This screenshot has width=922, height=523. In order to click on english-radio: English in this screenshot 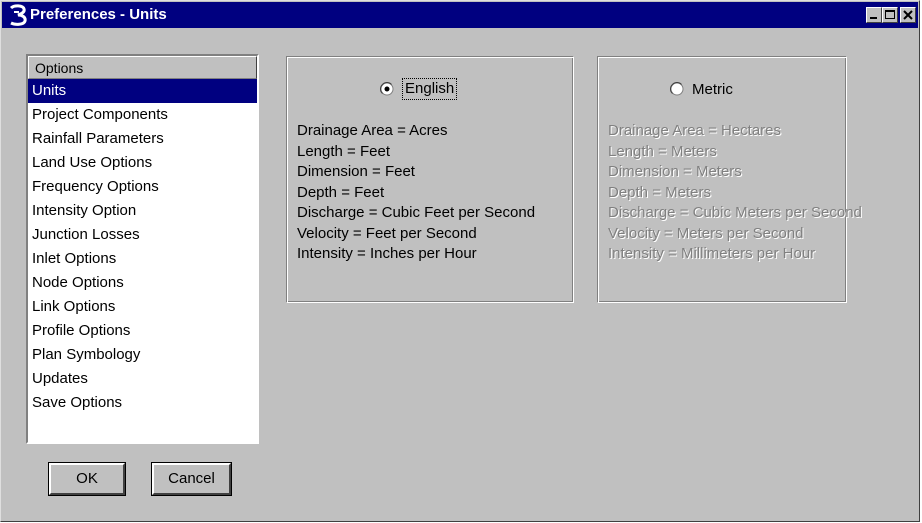, I will do `click(419, 89)`.